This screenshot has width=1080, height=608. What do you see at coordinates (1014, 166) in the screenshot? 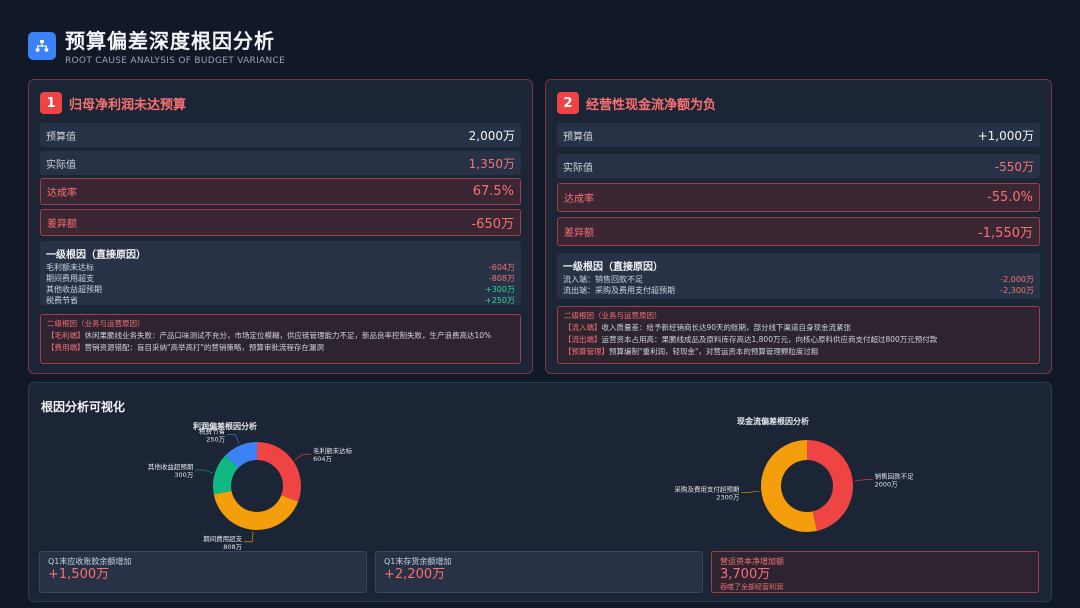
I see `row-value: -550万` at bounding box center [1014, 166].